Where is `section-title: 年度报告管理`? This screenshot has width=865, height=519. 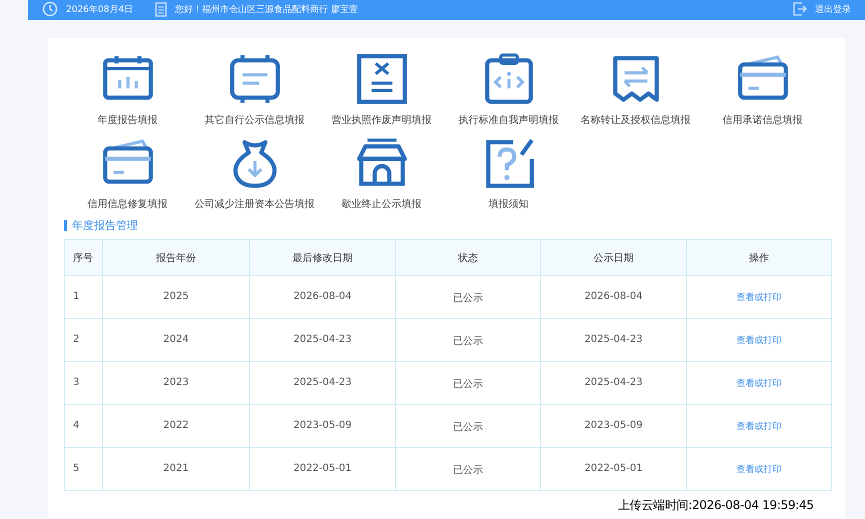 section-title: 年度报告管理 is located at coordinates (105, 225).